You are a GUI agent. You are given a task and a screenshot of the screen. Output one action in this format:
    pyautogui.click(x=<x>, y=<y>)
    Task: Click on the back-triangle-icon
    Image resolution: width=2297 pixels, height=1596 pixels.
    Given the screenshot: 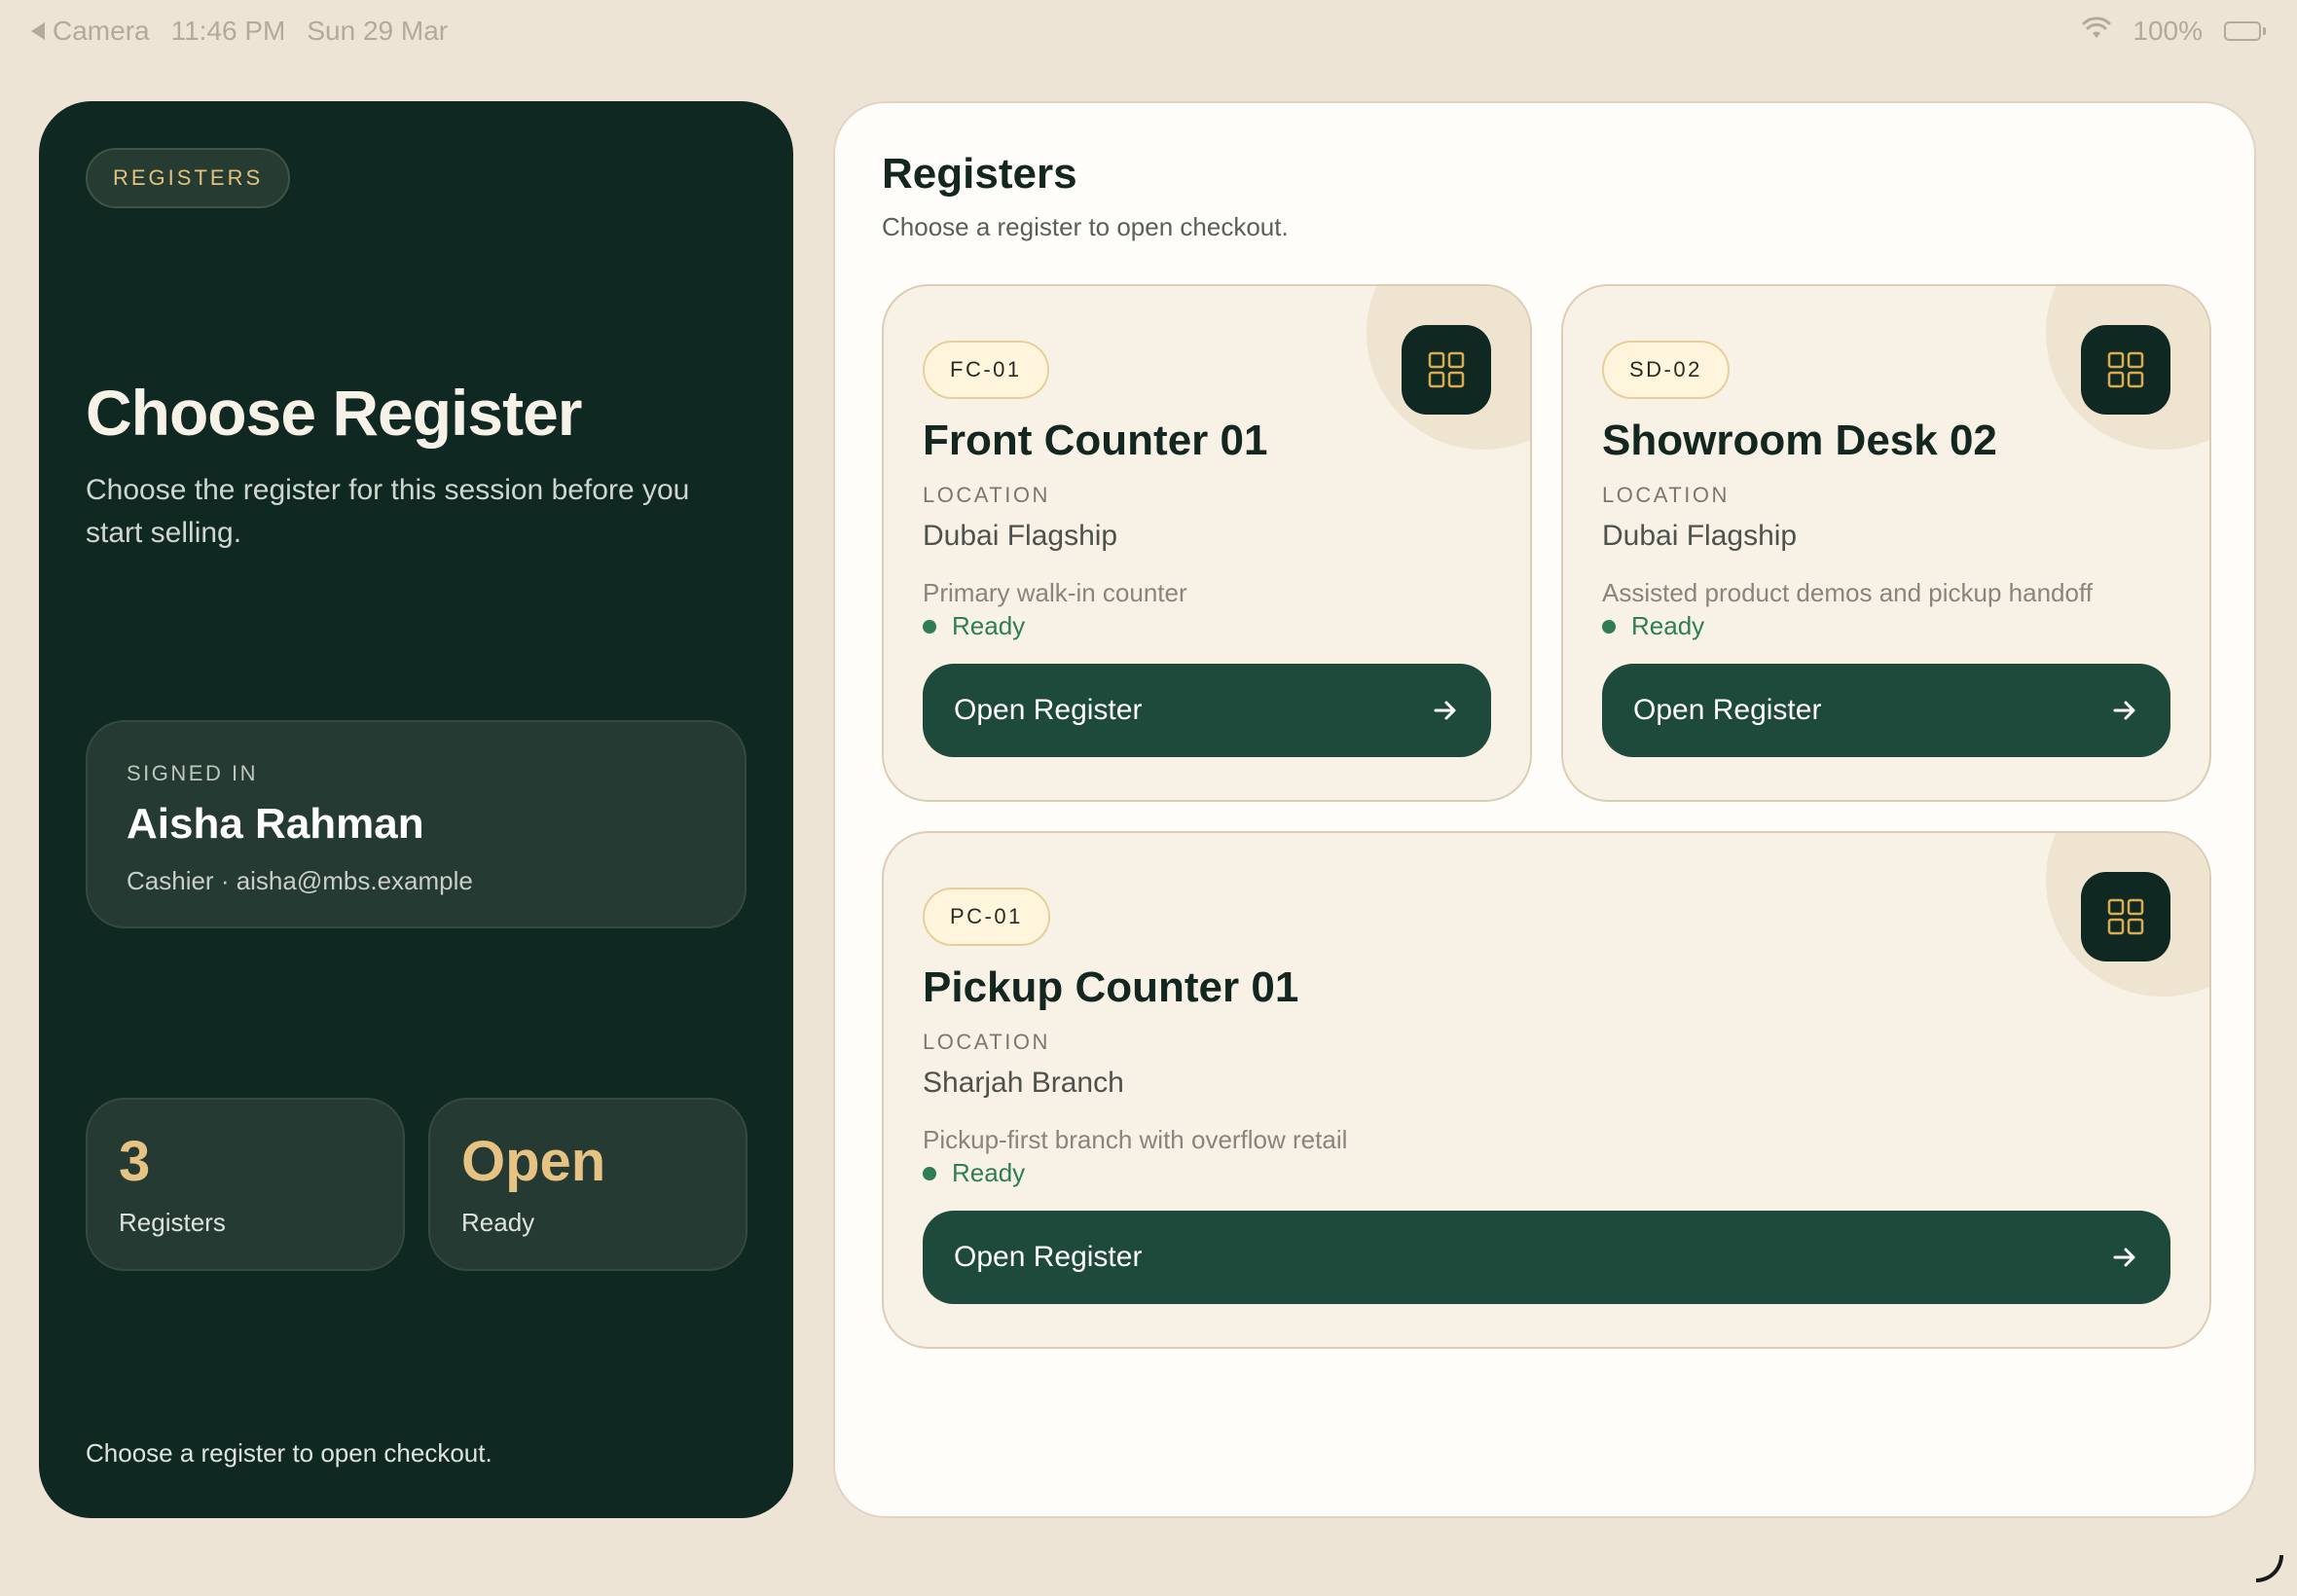 What is the action you would take?
    pyautogui.click(x=38, y=31)
    